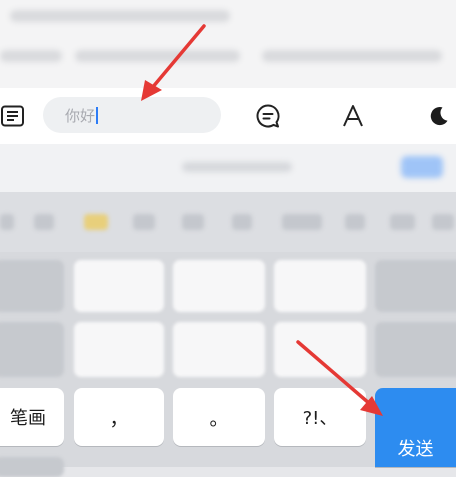 This screenshot has height=477, width=456. Describe the element at coordinates (320, 417) in the screenshot. I see `key-punctuation: ?!、` at that location.